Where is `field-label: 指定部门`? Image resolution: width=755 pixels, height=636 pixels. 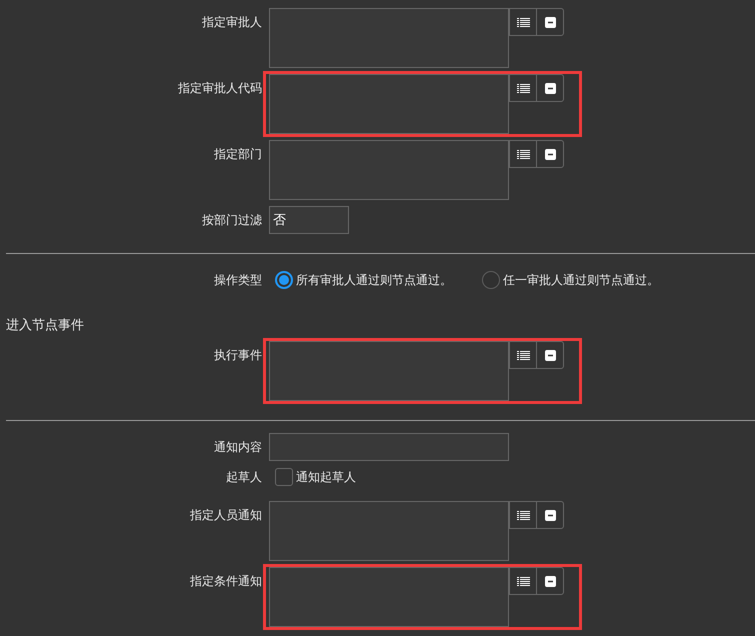 field-label: 指定部门 is located at coordinates (238, 154).